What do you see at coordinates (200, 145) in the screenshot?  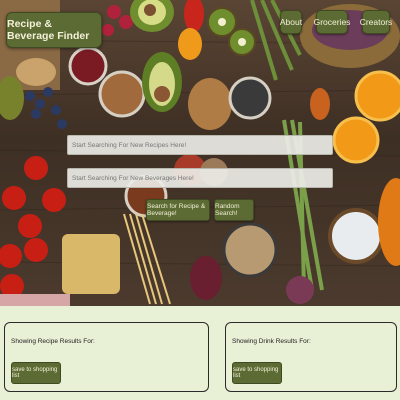 I see `recipe-search-input` at bounding box center [200, 145].